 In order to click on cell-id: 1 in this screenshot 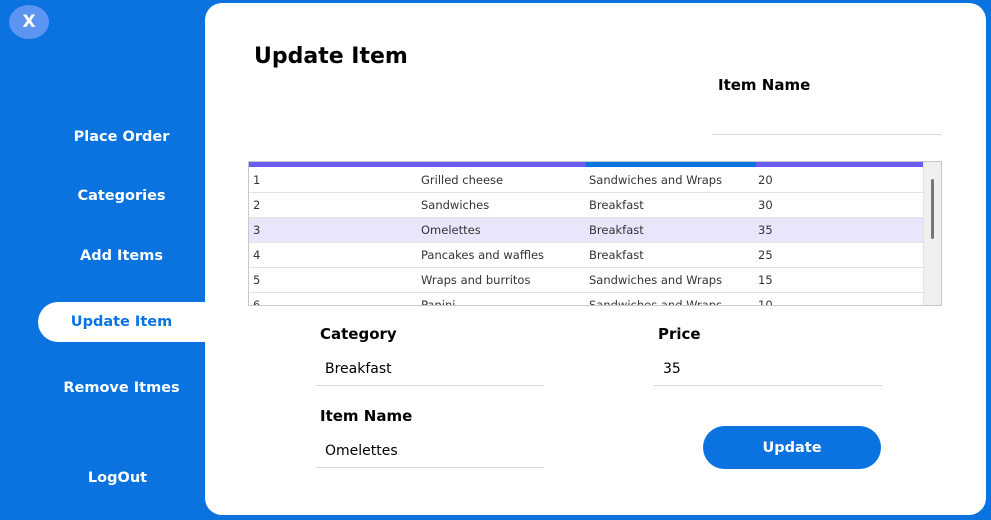, I will do `click(257, 180)`.